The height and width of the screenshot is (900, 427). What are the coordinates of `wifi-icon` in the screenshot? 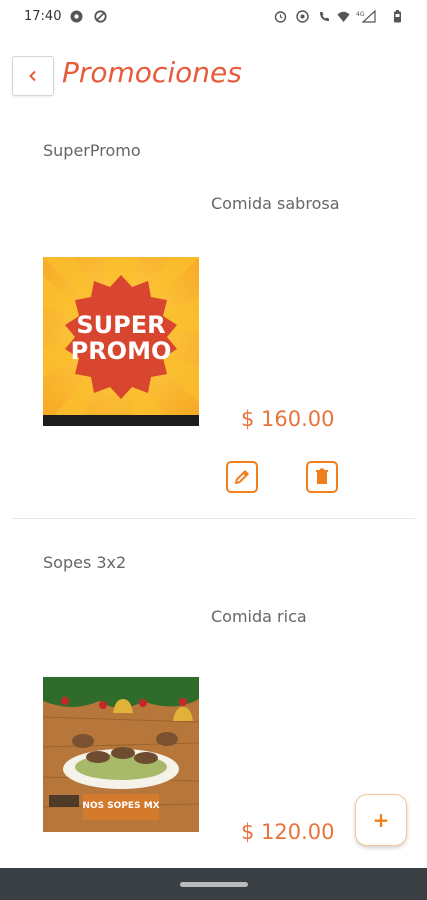 It's located at (343, 16).